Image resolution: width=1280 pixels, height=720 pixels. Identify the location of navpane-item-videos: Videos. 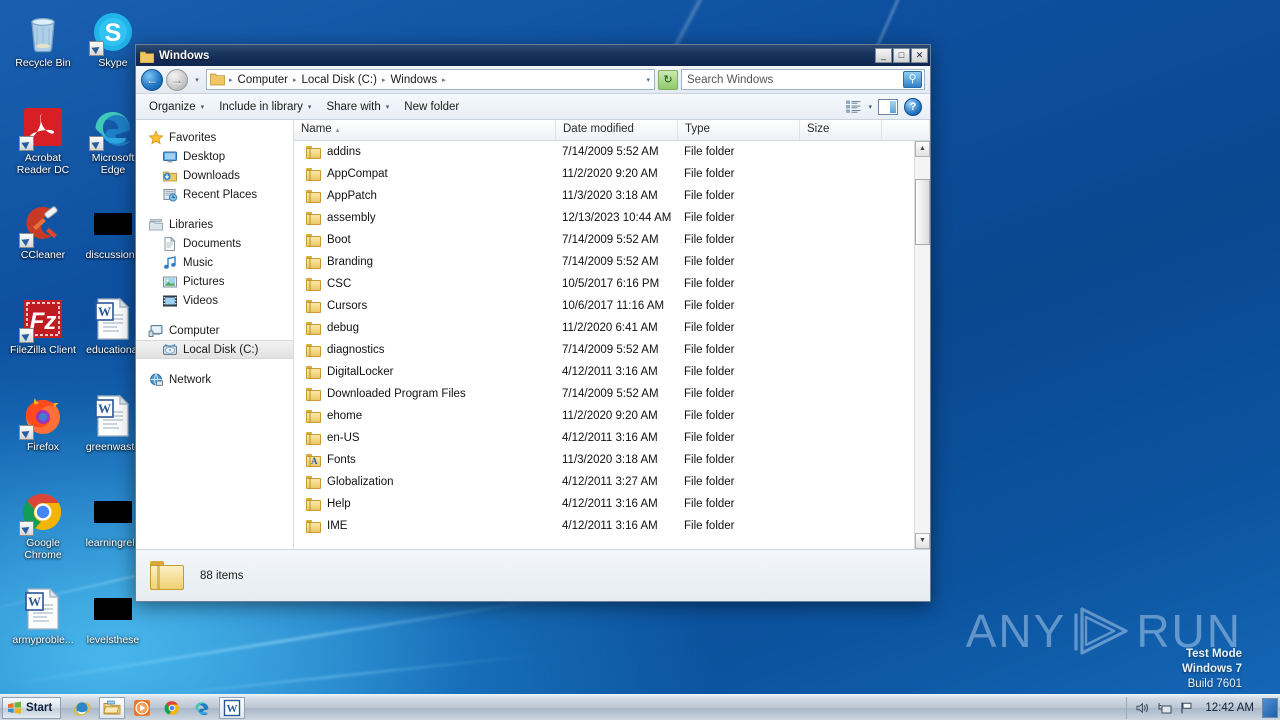
(214, 300).